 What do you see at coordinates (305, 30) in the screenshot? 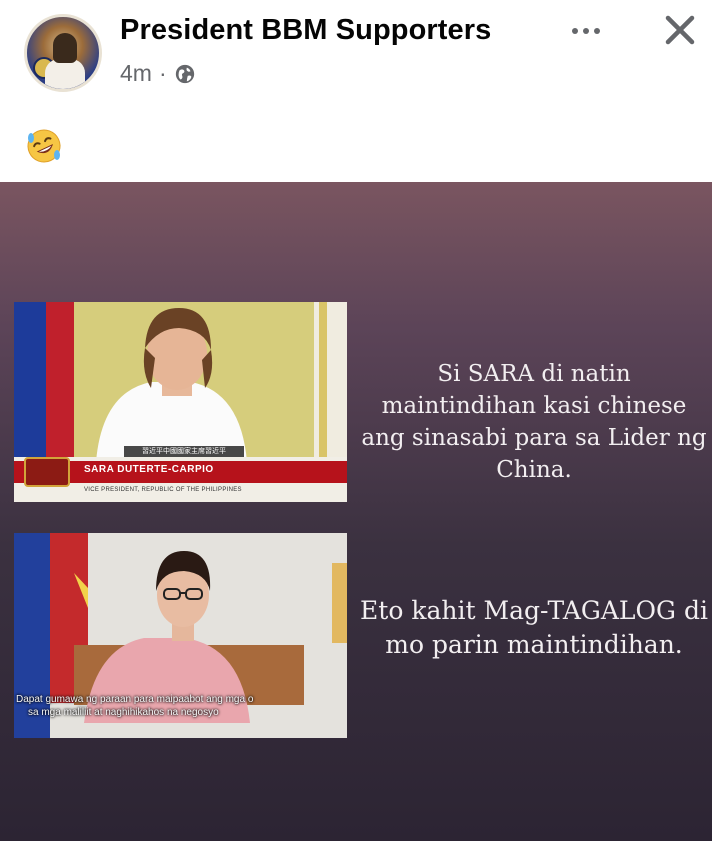
I see `page-name: President BBM Supporters` at bounding box center [305, 30].